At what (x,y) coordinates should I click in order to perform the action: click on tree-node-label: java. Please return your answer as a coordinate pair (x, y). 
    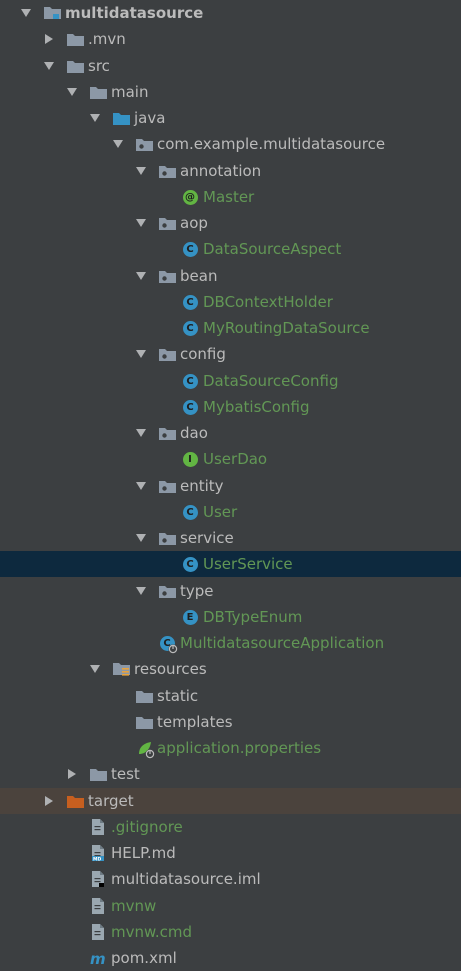
    Looking at the image, I should click on (150, 118).